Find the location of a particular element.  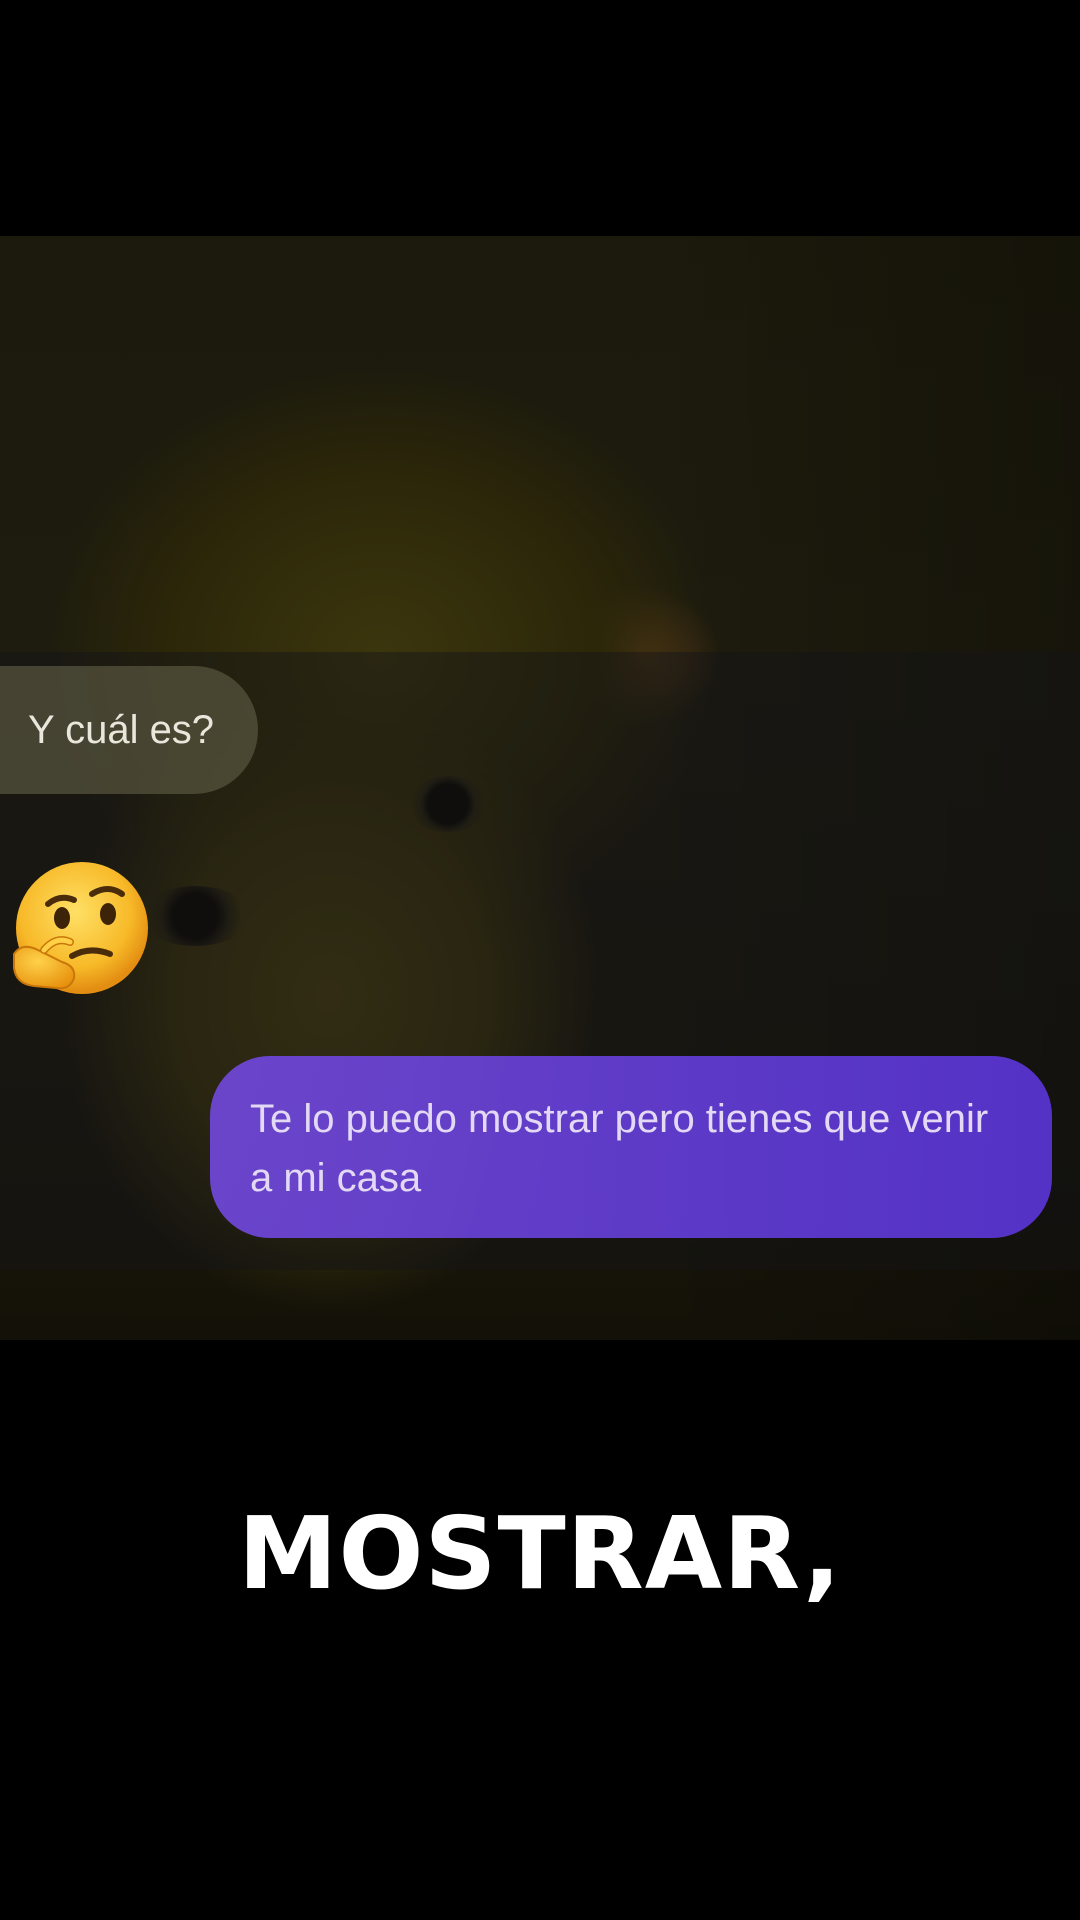

received-message-bubble: Y cuál es? is located at coordinates (129, 730).